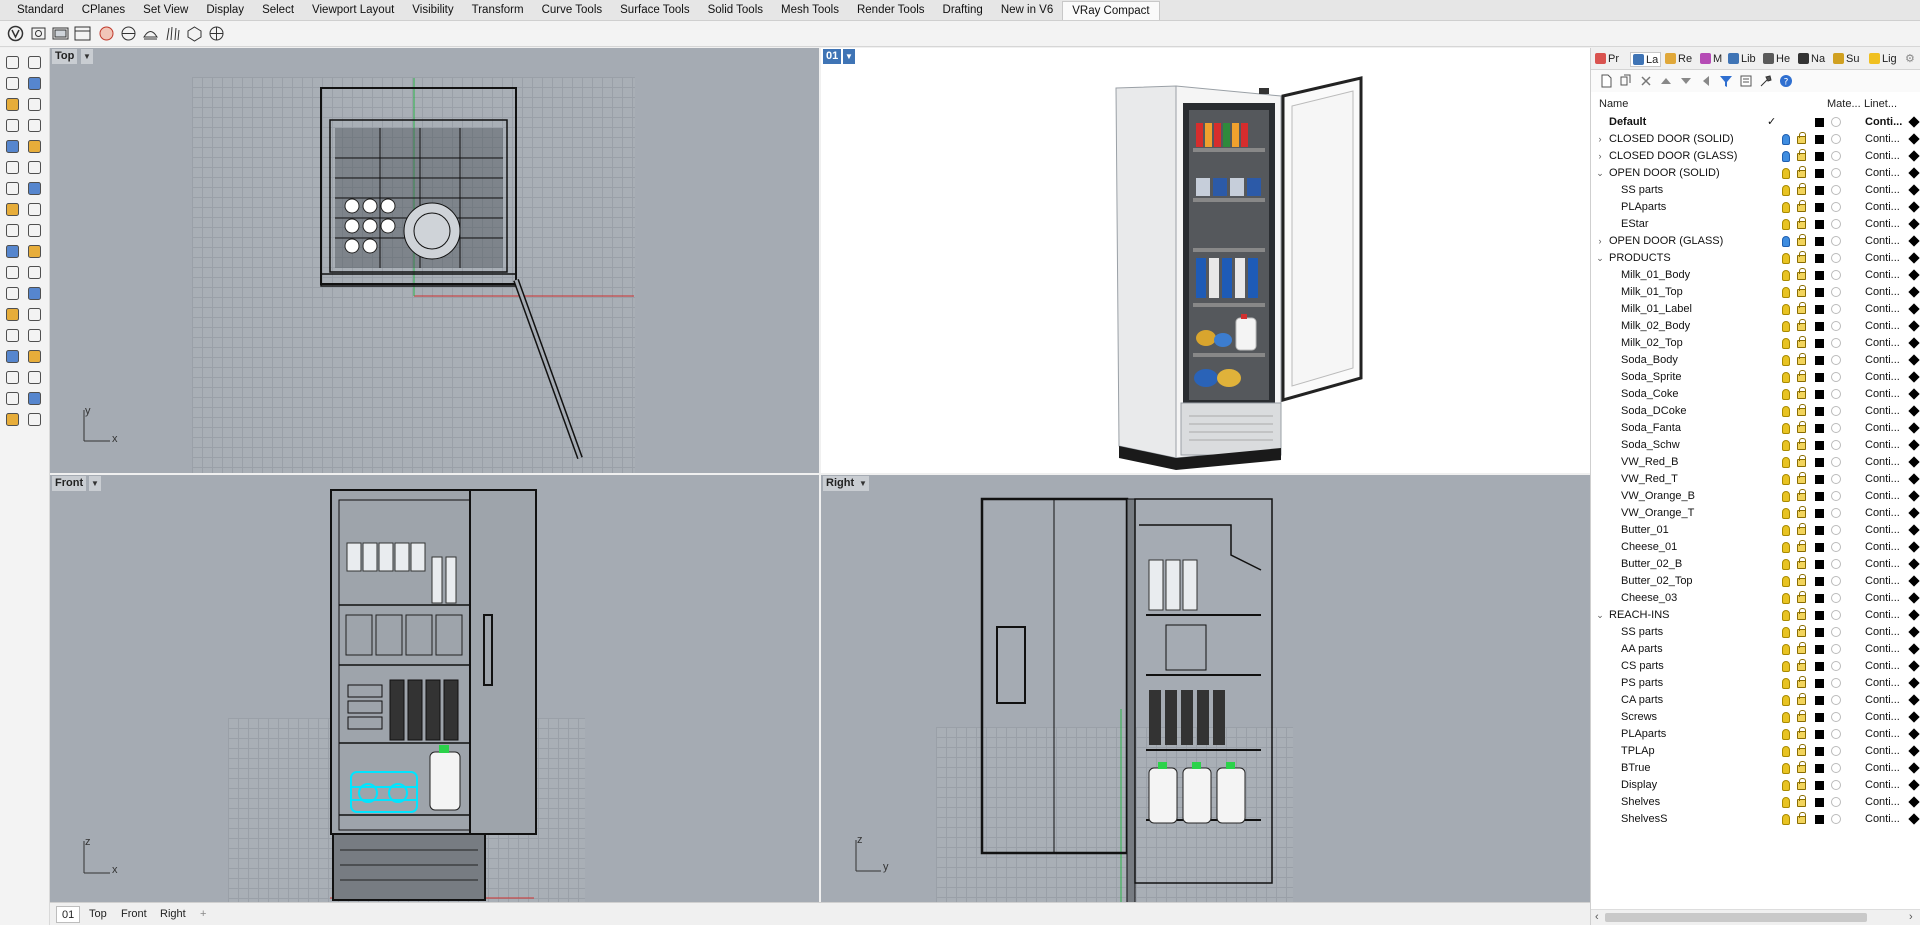  Describe the element at coordinates (1645, 530) in the screenshot. I see `layer-name: Butter_01` at that location.